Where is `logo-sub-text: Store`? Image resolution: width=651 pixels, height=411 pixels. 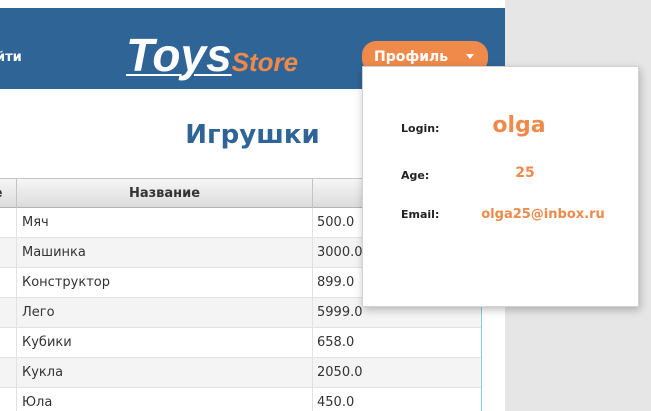
logo-sub-text: Store is located at coordinates (265, 62).